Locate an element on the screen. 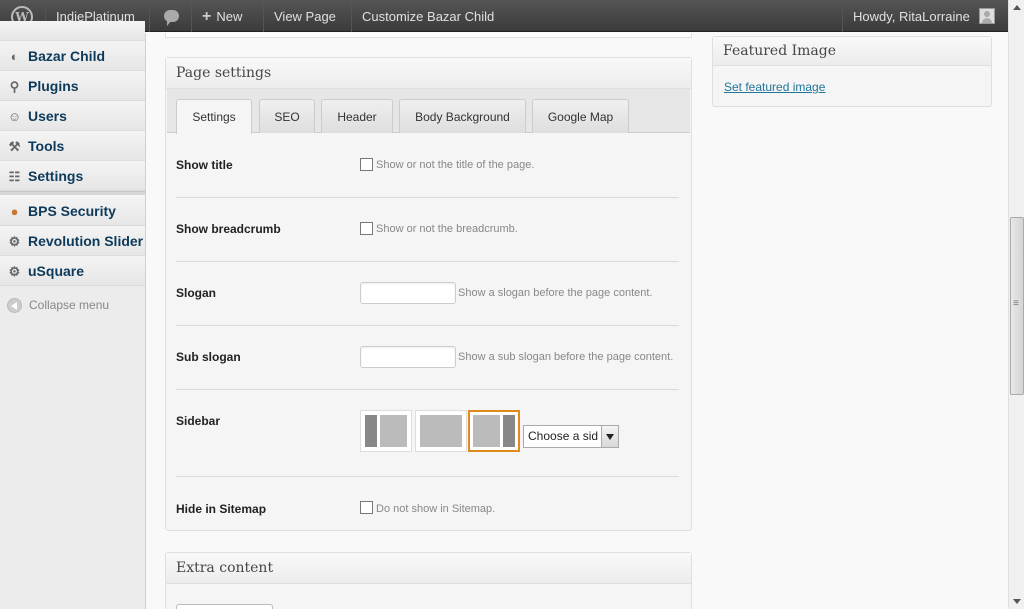 Image resolution: width=1024 pixels, height=609 pixels. sidebar-row: Sidebar Choose a sid is located at coordinates (427, 433).